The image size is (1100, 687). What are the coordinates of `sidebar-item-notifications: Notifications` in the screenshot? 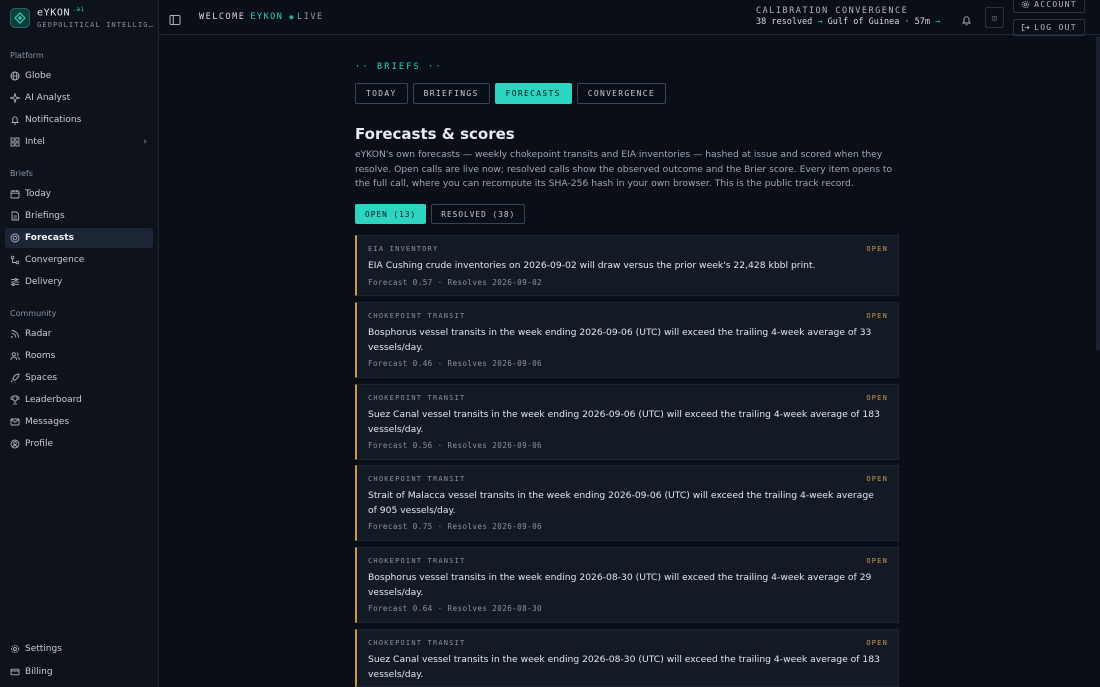 It's located at (79, 120).